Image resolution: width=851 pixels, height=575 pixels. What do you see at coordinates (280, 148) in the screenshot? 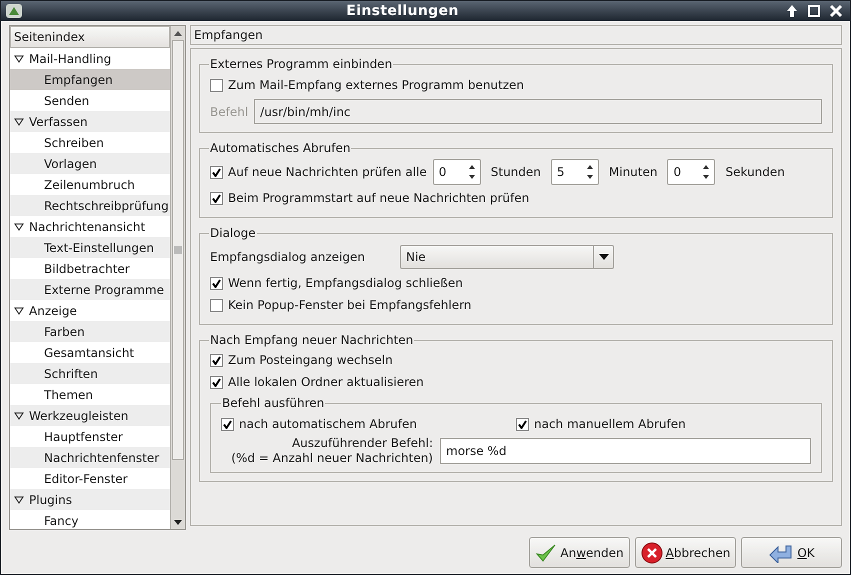
I see `group-title: Automatisches Abrufen` at bounding box center [280, 148].